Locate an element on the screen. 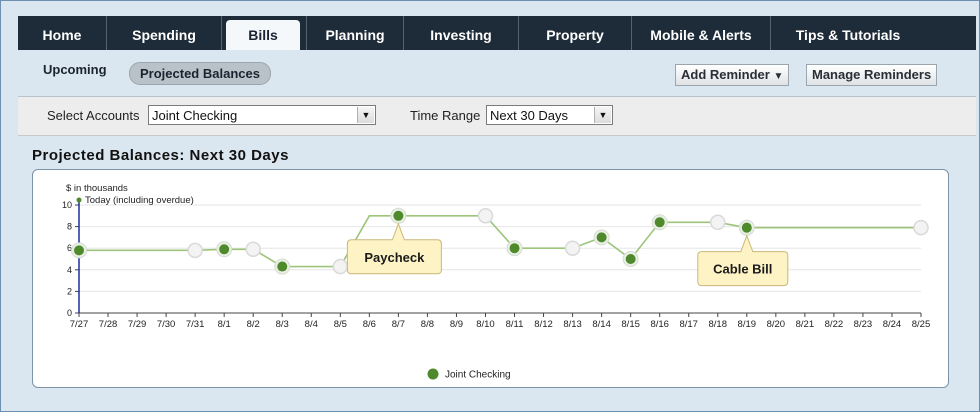 This screenshot has width=980, height=412. y-tick-label: 2 is located at coordinates (69, 291).